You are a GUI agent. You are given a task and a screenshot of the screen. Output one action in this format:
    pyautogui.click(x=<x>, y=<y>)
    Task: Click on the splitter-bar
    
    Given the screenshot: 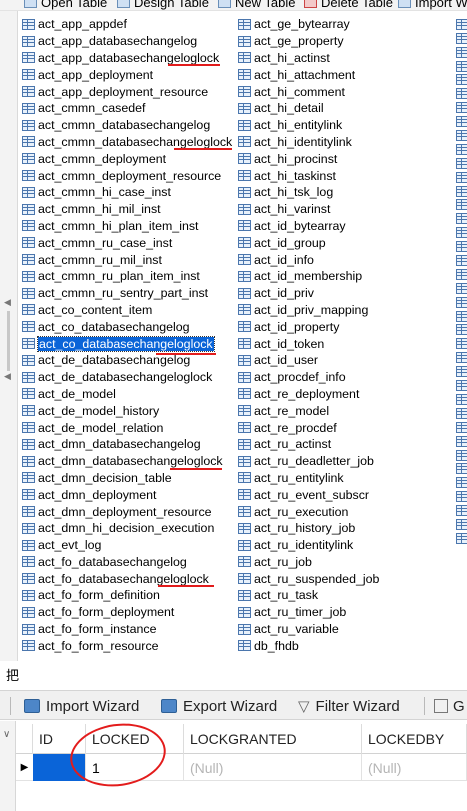 What is the action you would take?
    pyautogui.click(x=8, y=341)
    